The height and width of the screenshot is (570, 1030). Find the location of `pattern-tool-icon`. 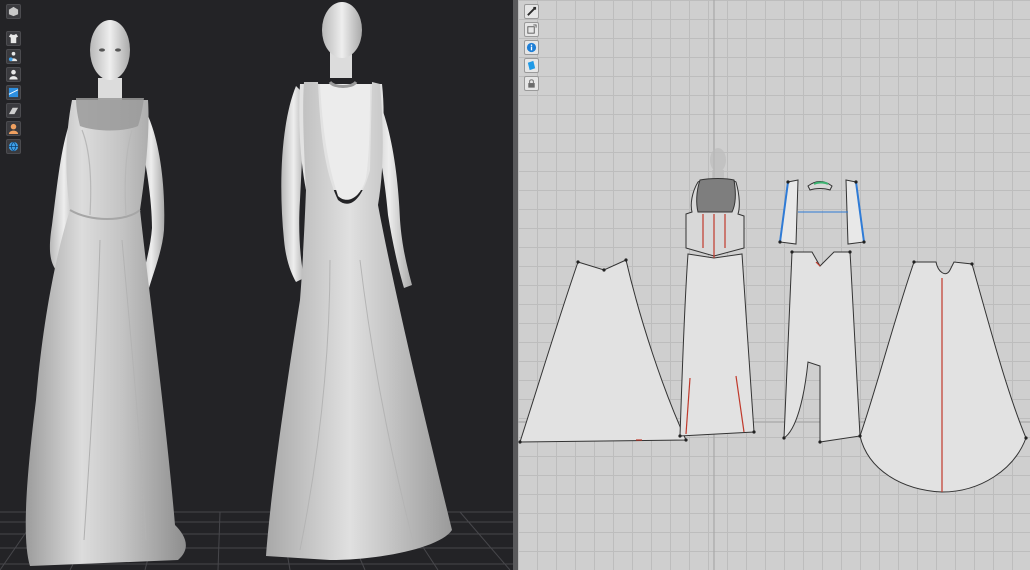

pattern-tool-icon is located at coordinates (532, 11).